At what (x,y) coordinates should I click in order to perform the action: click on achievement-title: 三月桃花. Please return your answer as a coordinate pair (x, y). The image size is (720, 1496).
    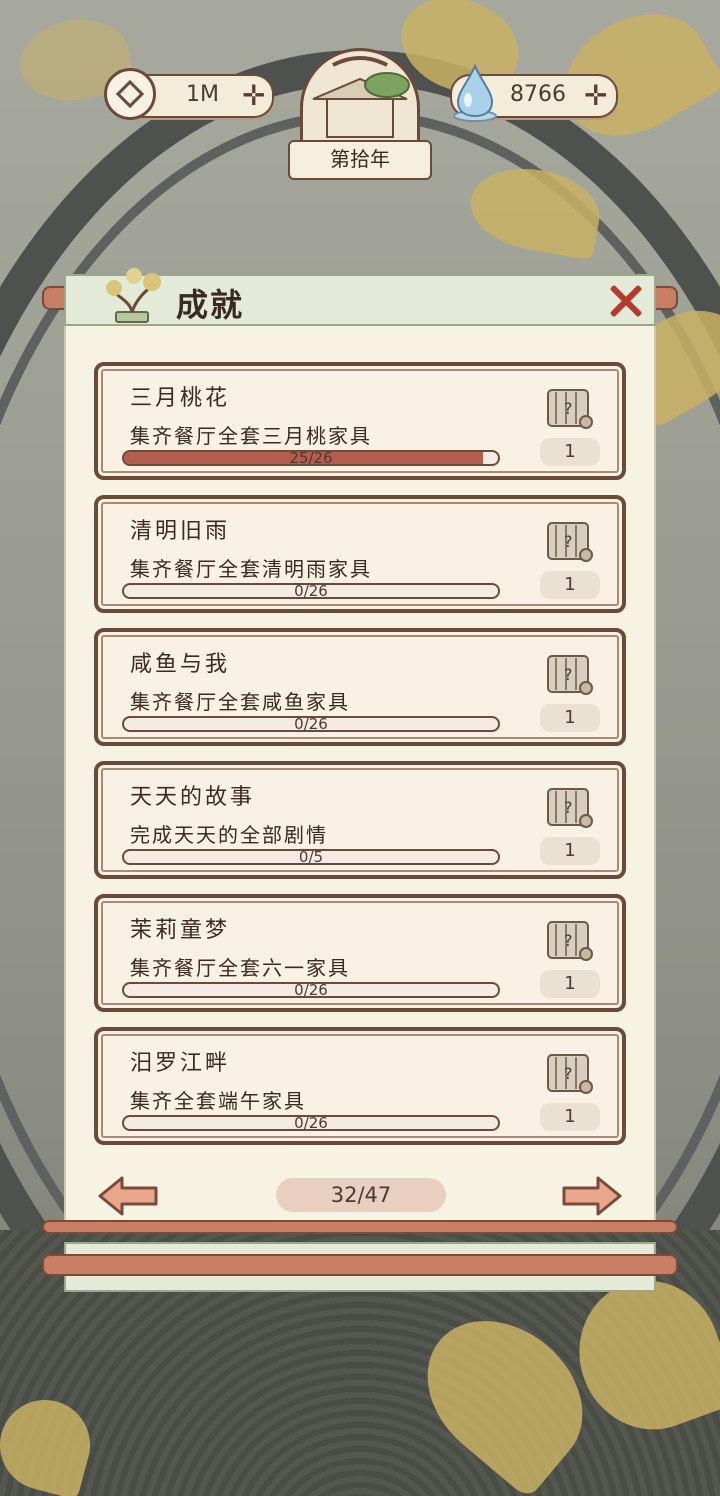
    Looking at the image, I should click on (180, 398).